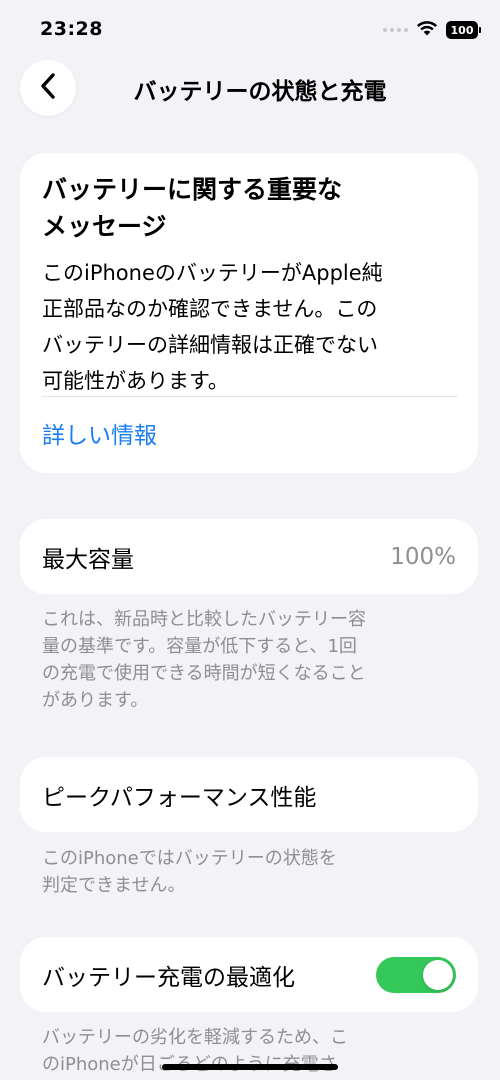  I want to click on peak-performance-row: ピークパフォーマンス性能, so click(249, 794).